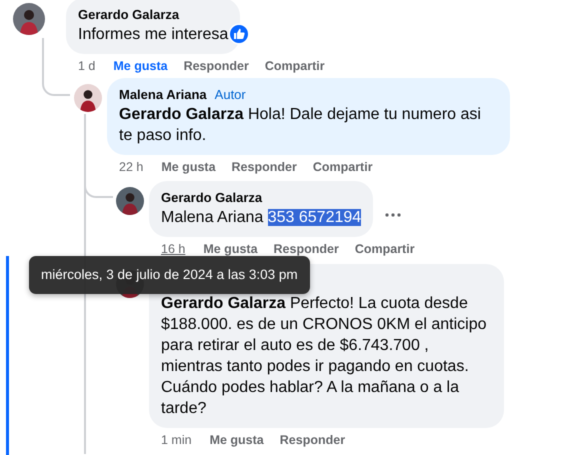  What do you see at coordinates (230, 95) in the screenshot?
I see `author-label: Autor` at bounding box center [230, 95].